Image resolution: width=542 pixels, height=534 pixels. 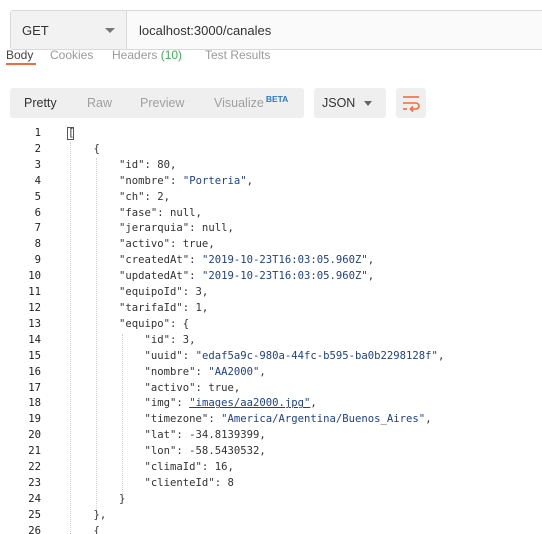 I want to click on code-line: 24 }, so click(x=271, y=500).